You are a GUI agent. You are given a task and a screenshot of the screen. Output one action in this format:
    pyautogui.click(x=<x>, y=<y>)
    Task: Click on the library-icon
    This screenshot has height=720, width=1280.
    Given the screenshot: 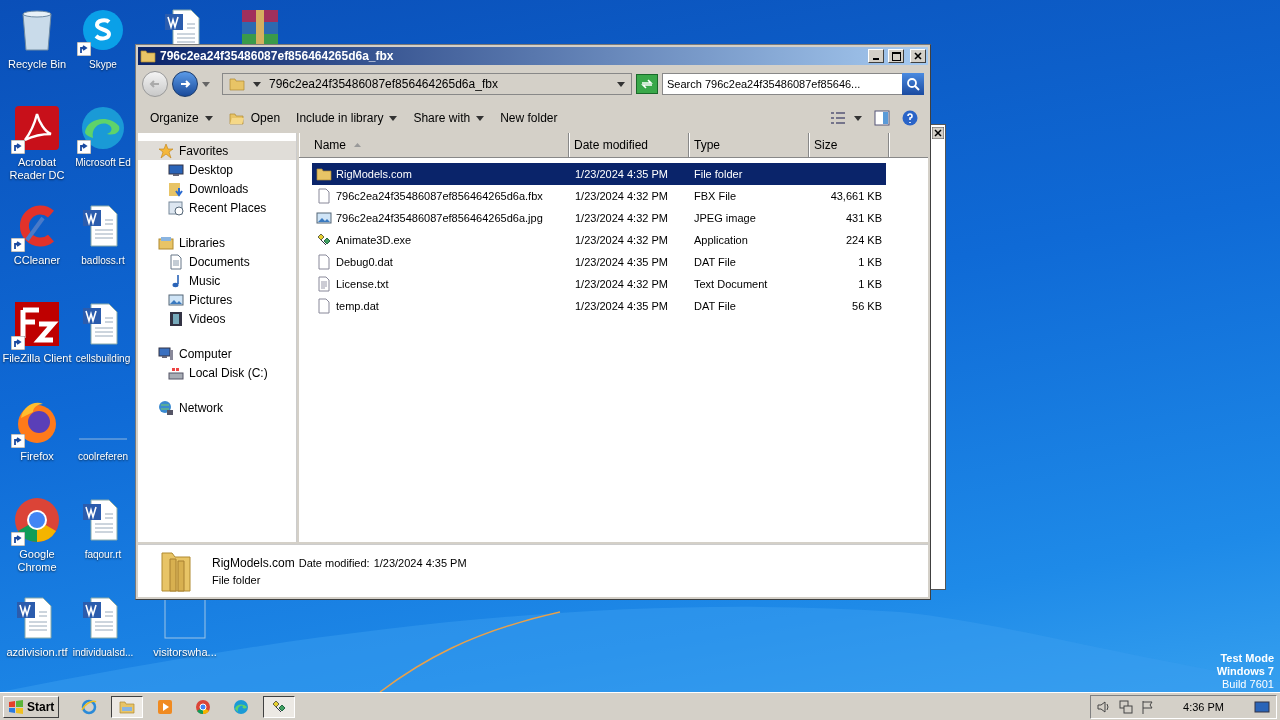 What is the action you would take?
    pyautogui.click(x=166, y=242)
    